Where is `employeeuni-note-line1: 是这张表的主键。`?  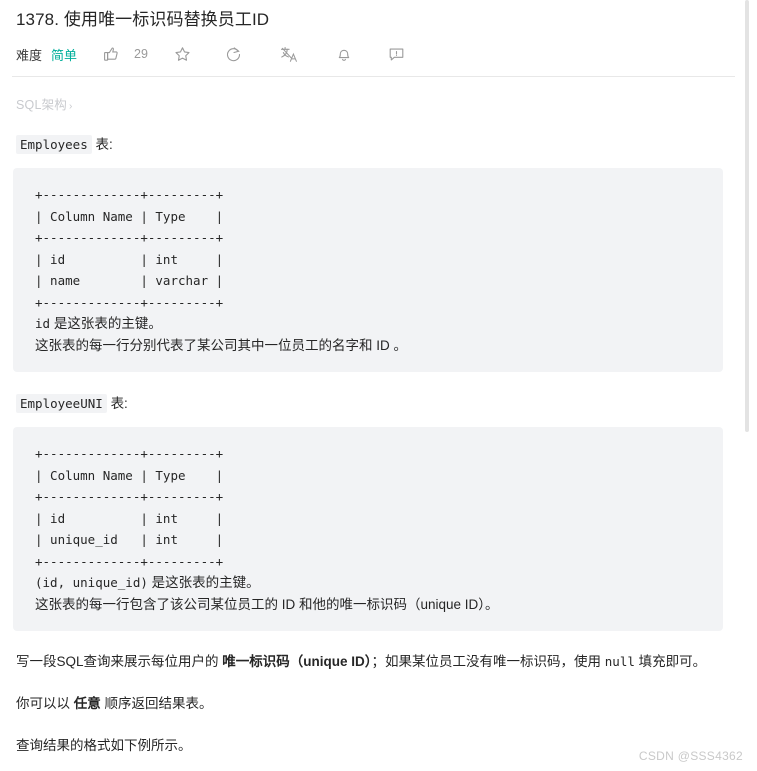 employeeuni-note-line1: 是这张表的主键。 is located at coordinates (203, 582).